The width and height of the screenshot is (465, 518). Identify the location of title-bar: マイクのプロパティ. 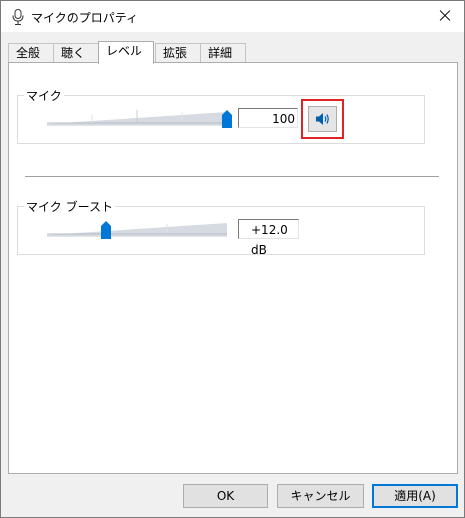
(232, 16).